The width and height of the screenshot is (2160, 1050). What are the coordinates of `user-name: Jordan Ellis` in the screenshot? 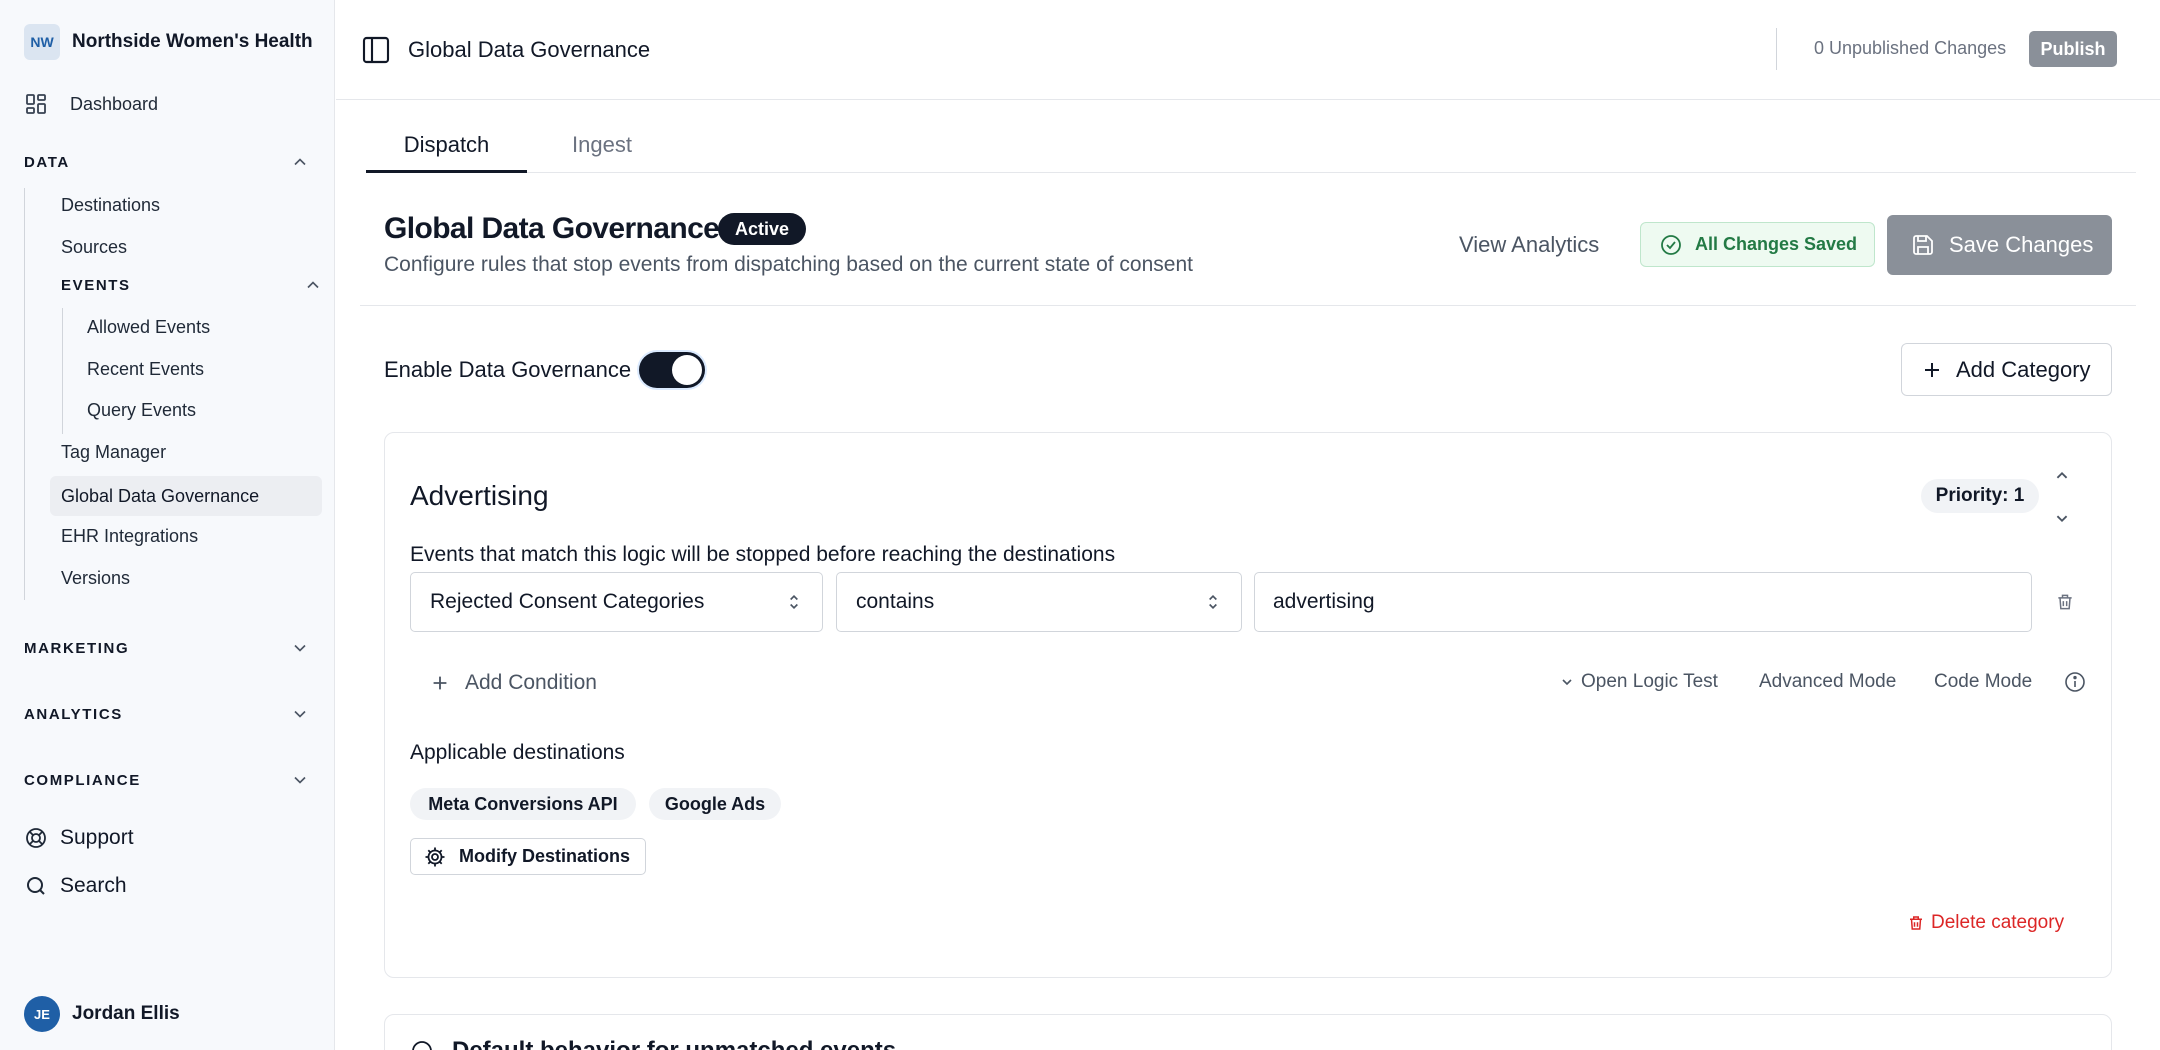 It's located at (126, 1013).